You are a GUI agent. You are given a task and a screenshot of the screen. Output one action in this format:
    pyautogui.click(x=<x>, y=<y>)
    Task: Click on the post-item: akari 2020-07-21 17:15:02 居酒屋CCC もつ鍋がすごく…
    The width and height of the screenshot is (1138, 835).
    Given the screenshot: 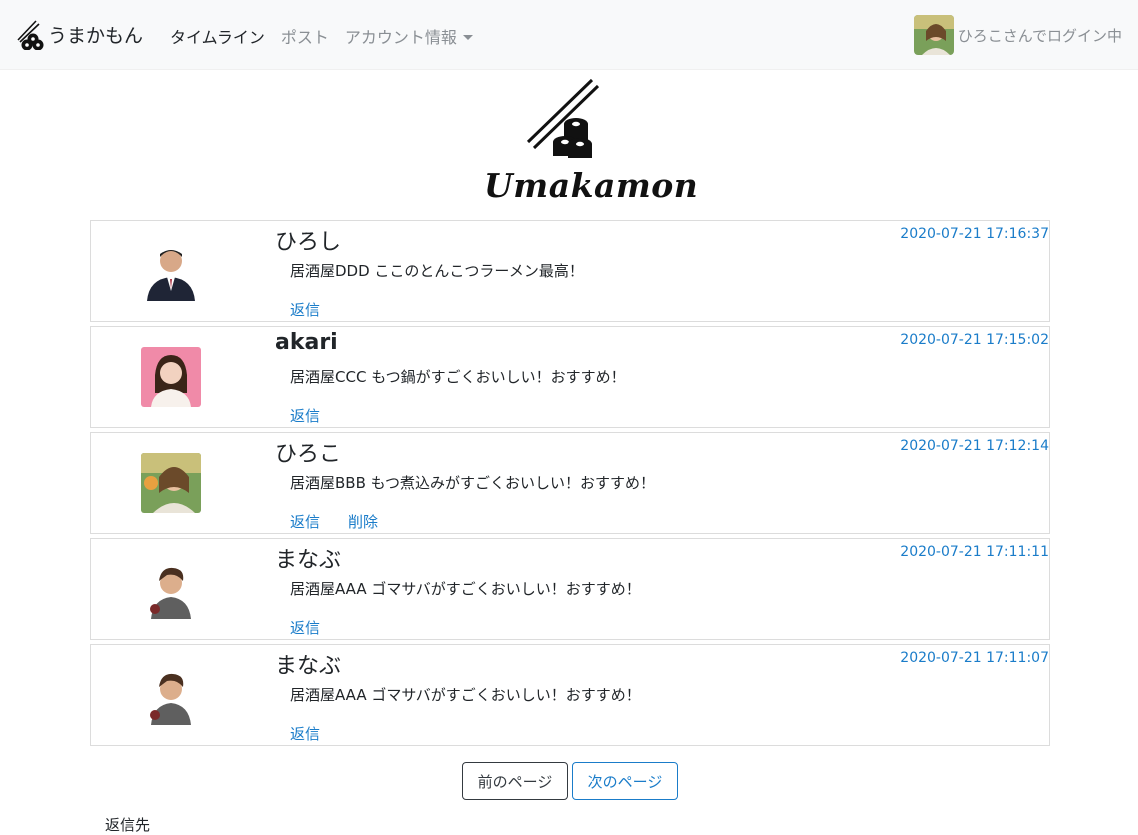 What is the action you would take?
    pyautogui.click(x=570, y=377)
    